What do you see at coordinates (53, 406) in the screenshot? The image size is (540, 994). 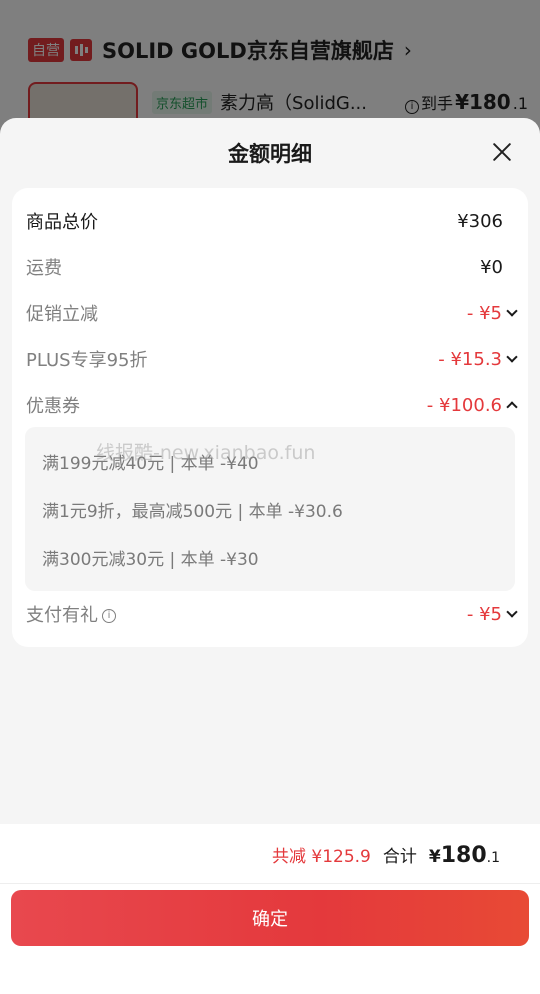 I see `coupon-label: 优惠券` at bounding box center [53, 406].